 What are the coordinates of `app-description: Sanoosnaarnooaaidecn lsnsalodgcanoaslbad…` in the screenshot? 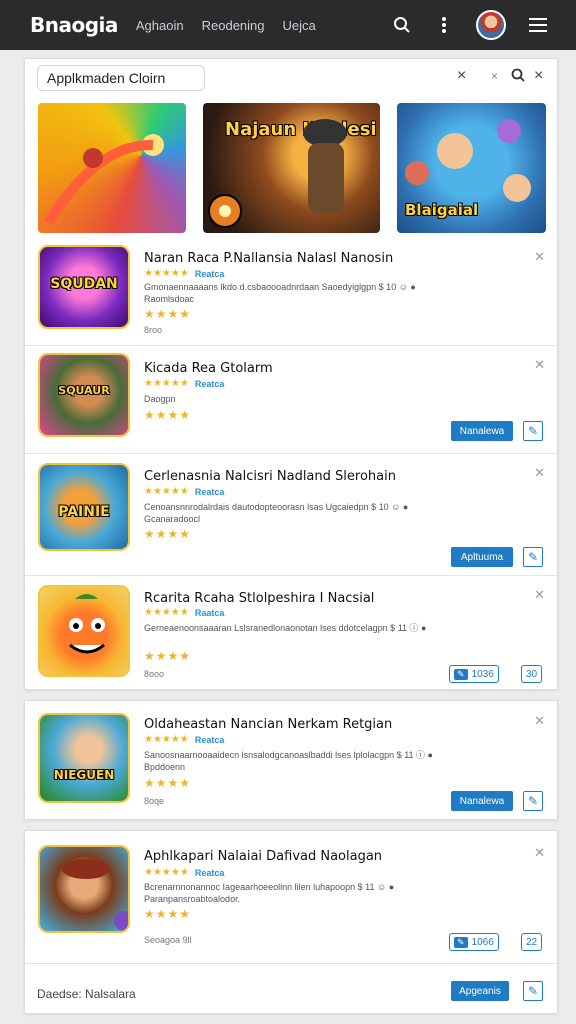 It's located at (288, 755).